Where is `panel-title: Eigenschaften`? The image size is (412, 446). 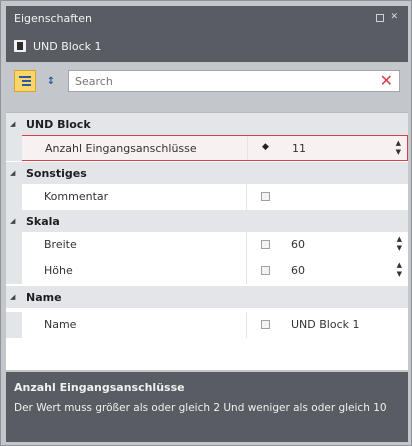 panel-title: Eigenschaften is located at coordinates (53, 18).